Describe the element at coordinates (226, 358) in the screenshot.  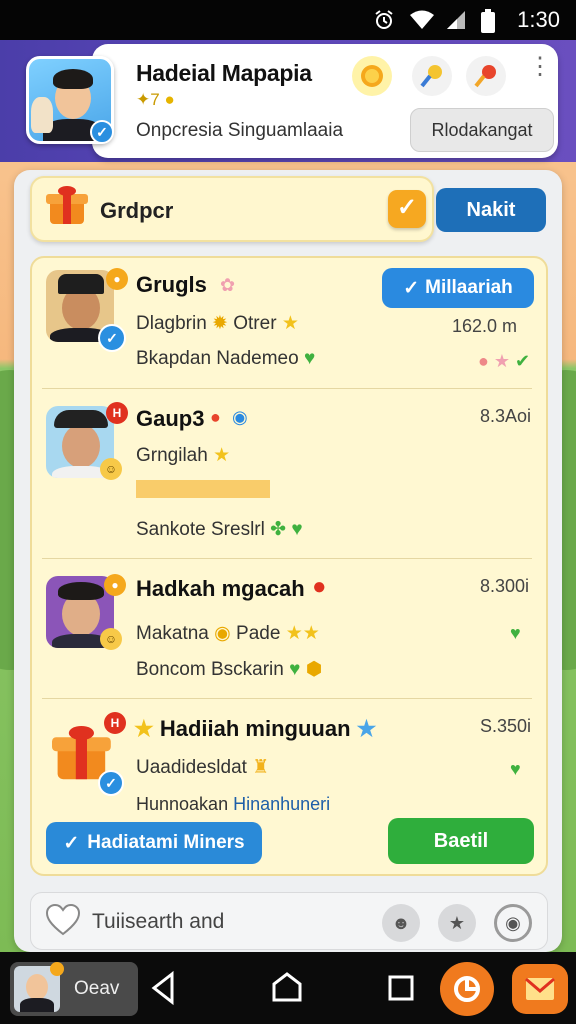
I see `row-line2: Bkapdan Nademeo ♥` at that location.